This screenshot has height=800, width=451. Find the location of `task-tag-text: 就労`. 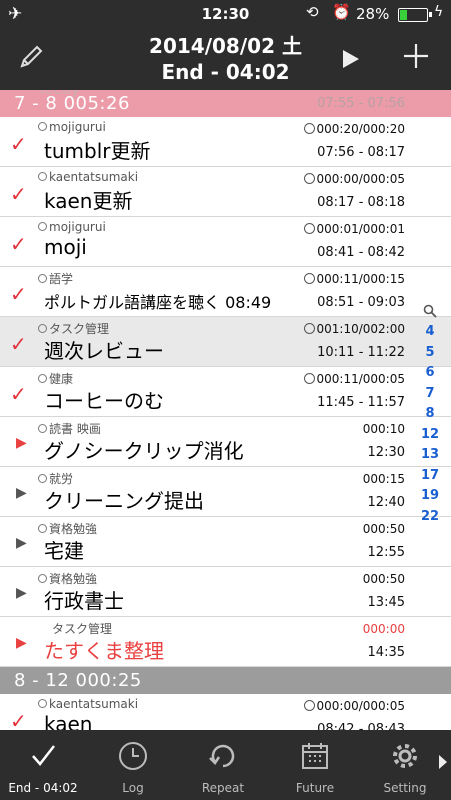

task-tag-text: 就労 is located at coordinates (61, 479).